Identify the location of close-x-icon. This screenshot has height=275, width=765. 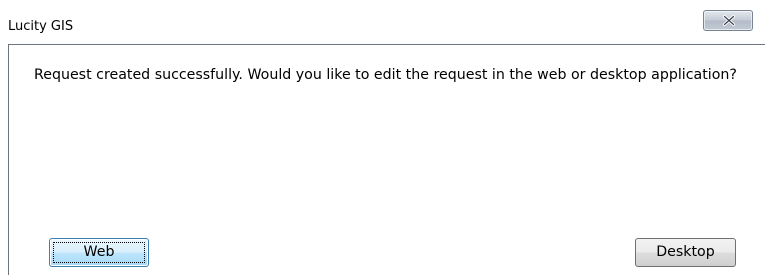
(729, 20).